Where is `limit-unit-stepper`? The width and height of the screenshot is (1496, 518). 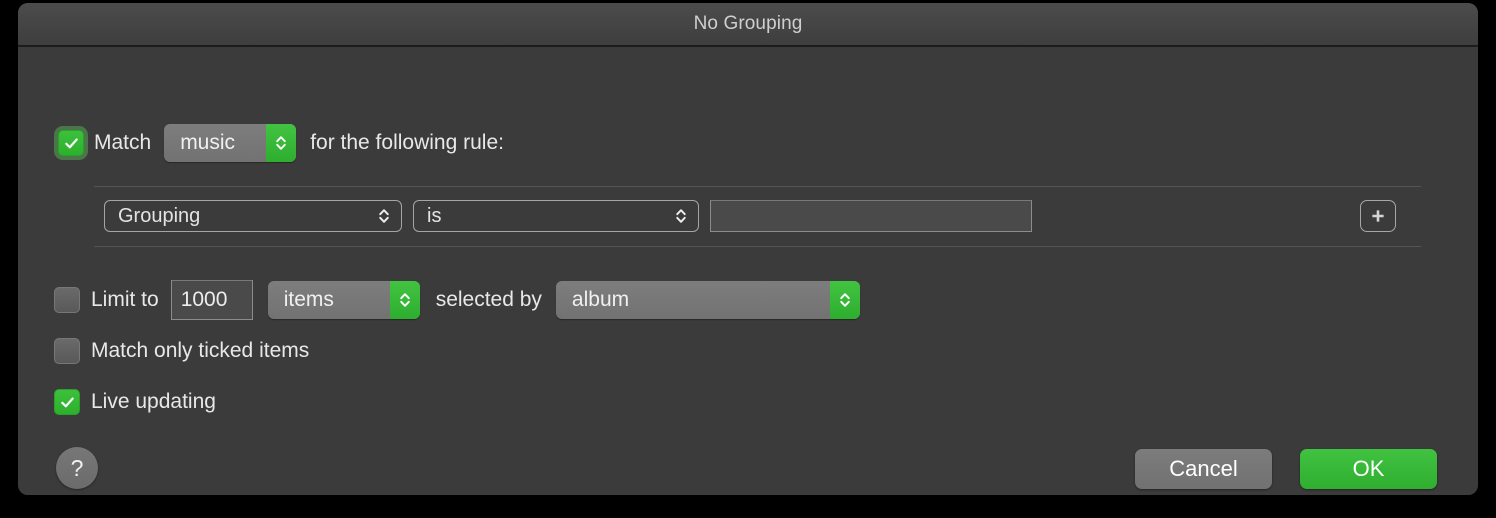 limit-unit-stepper is located at coordinates (404, 300).